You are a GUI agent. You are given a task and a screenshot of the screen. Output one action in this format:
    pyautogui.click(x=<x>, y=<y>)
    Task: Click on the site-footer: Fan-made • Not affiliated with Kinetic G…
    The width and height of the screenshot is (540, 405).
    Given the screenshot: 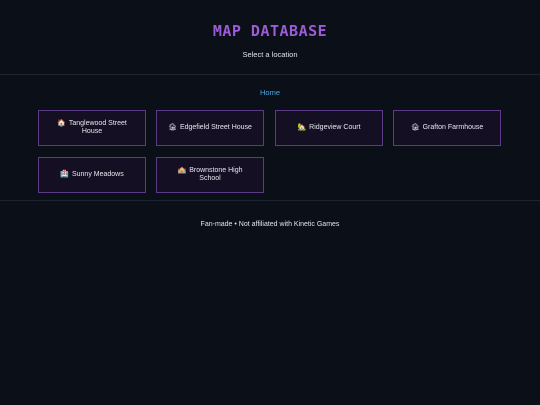 What is the action you would take?
    pyautogui.click(x=270, y=215)
    